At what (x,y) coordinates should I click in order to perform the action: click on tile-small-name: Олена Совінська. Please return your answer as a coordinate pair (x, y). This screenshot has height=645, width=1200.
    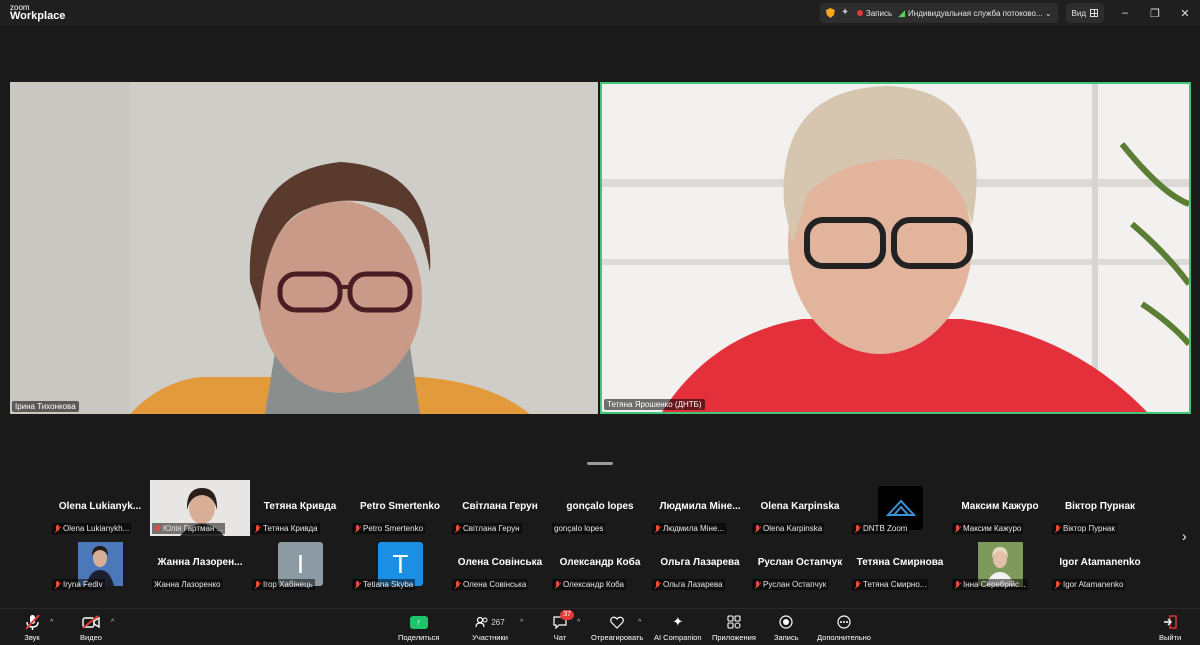
    Looking at the image, I should click on (490, 584).